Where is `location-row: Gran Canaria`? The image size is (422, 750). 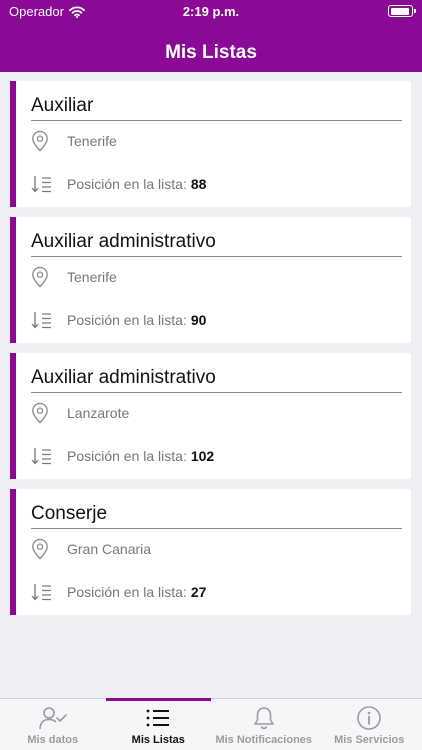
location-row: Gran Canaria is located at coordinates (91, 549).